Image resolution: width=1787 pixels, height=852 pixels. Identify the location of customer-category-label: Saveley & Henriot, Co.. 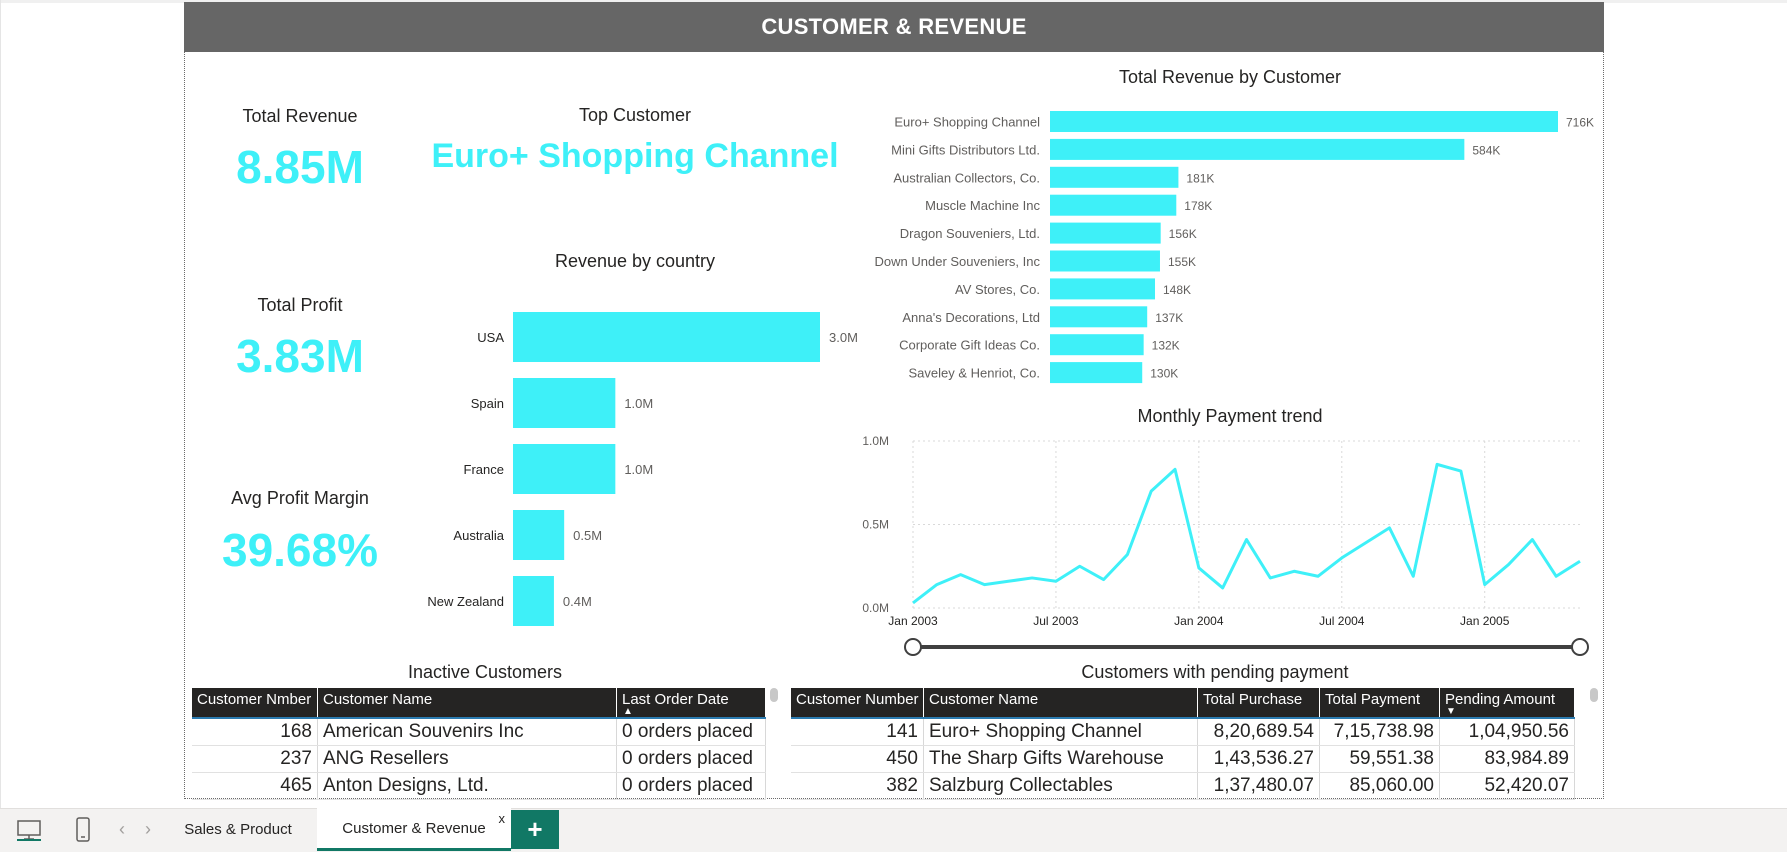
(974, 373).